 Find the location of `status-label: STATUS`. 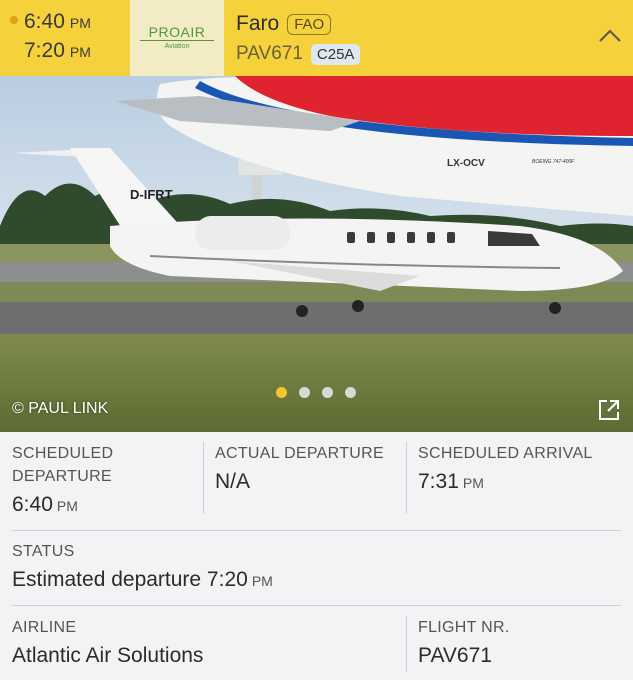

status-label: STATUS is located at coordinates (43, 551).